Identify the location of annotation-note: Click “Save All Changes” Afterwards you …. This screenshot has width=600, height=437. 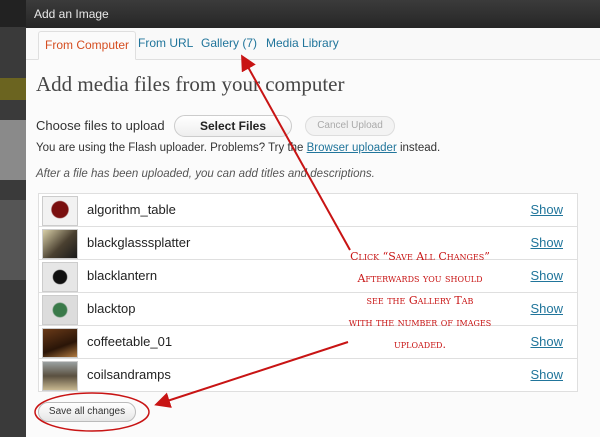
(420, 301).